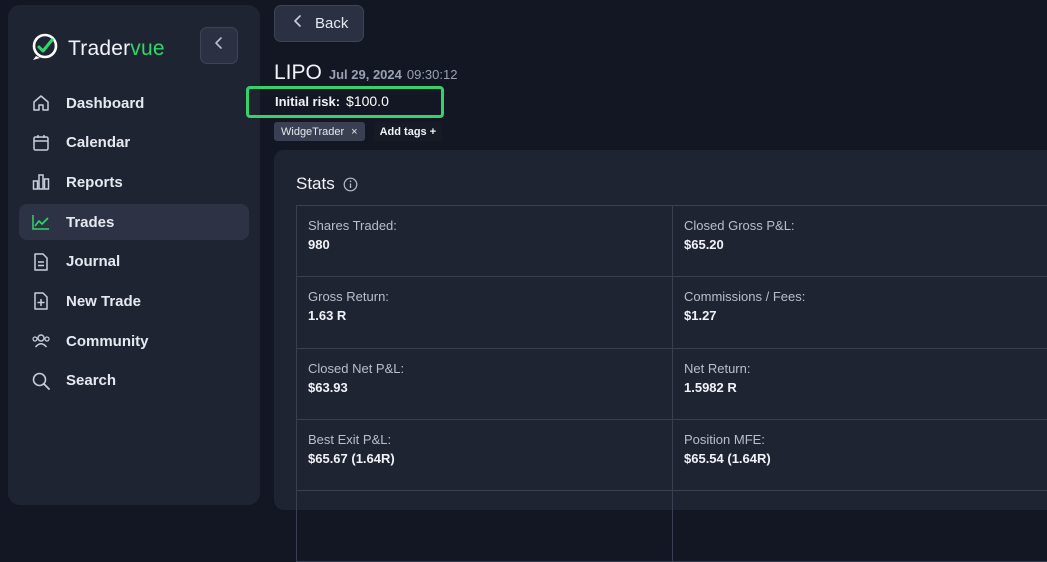 The height and width of the screenshot is (562, 1047). I want to click on sidebar-item-label: Calendar, so click(98, 143).